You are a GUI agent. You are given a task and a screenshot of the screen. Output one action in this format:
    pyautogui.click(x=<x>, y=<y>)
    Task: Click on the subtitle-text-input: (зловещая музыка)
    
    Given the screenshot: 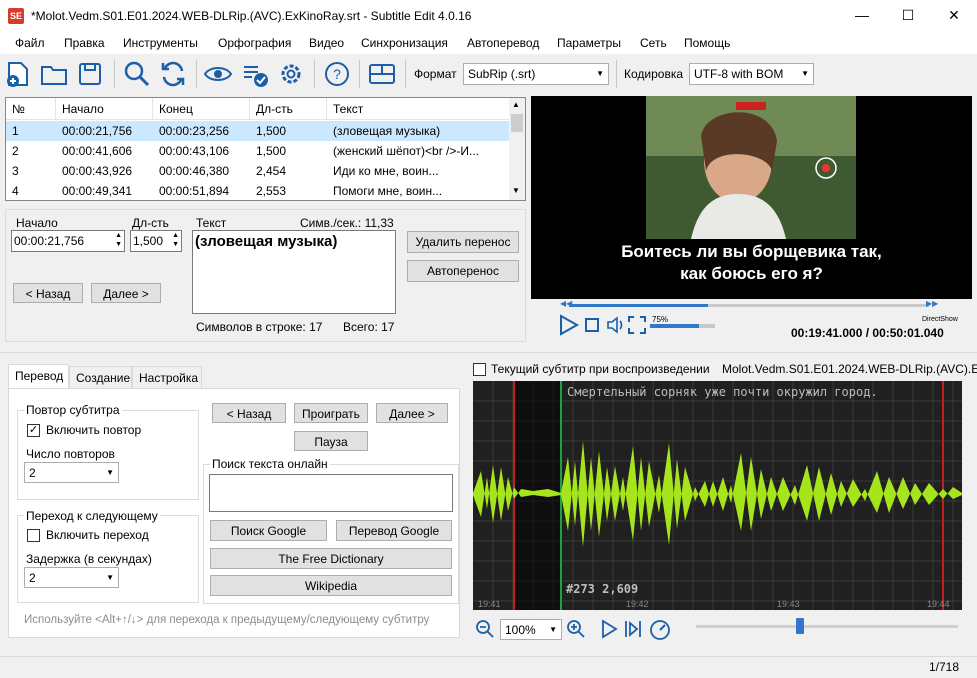 What is the action you would take?
    pyautogui.click(x=294, y=272)
    